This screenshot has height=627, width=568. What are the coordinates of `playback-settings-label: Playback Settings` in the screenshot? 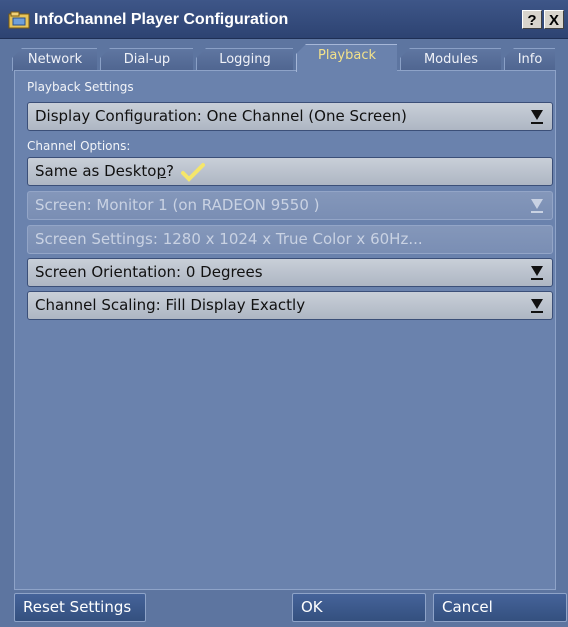 It's located at (80, 87).